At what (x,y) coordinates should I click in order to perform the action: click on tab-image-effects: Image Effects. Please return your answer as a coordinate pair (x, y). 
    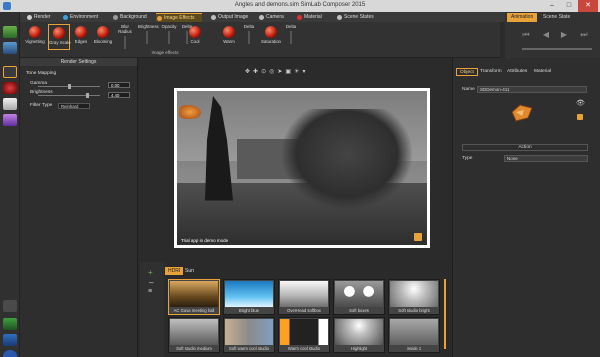
    Looking at the image, I should click on (179, 17).